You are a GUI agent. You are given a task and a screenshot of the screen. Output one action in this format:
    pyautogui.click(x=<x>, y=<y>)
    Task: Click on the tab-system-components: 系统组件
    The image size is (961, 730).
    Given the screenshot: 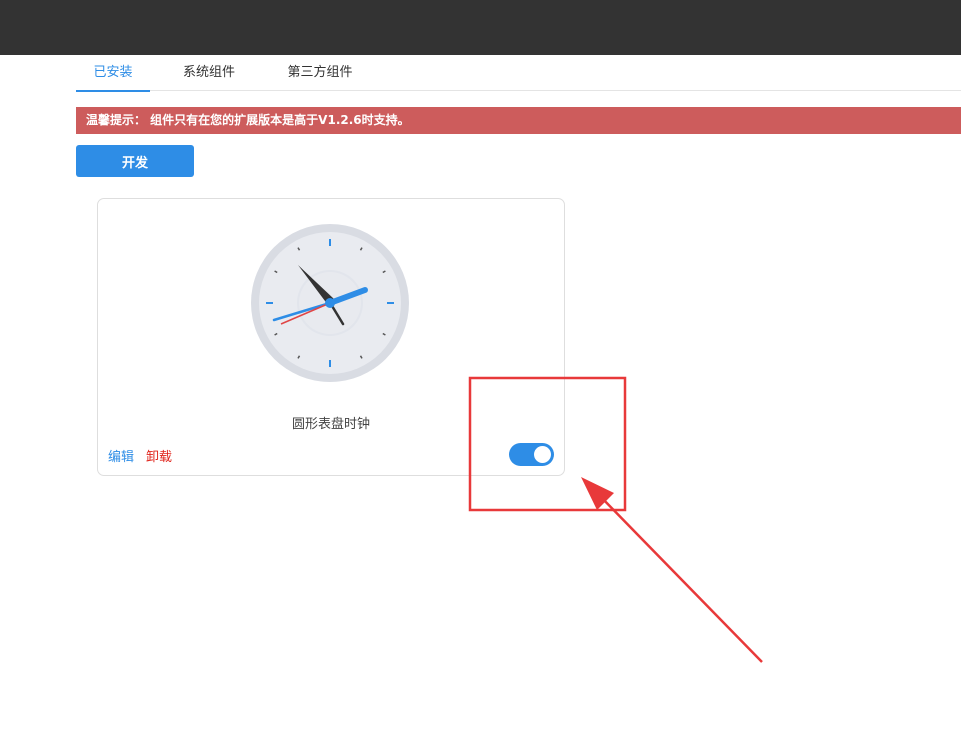 What is the action you would take?
    pyautogui.click(x=209, y=73)
    